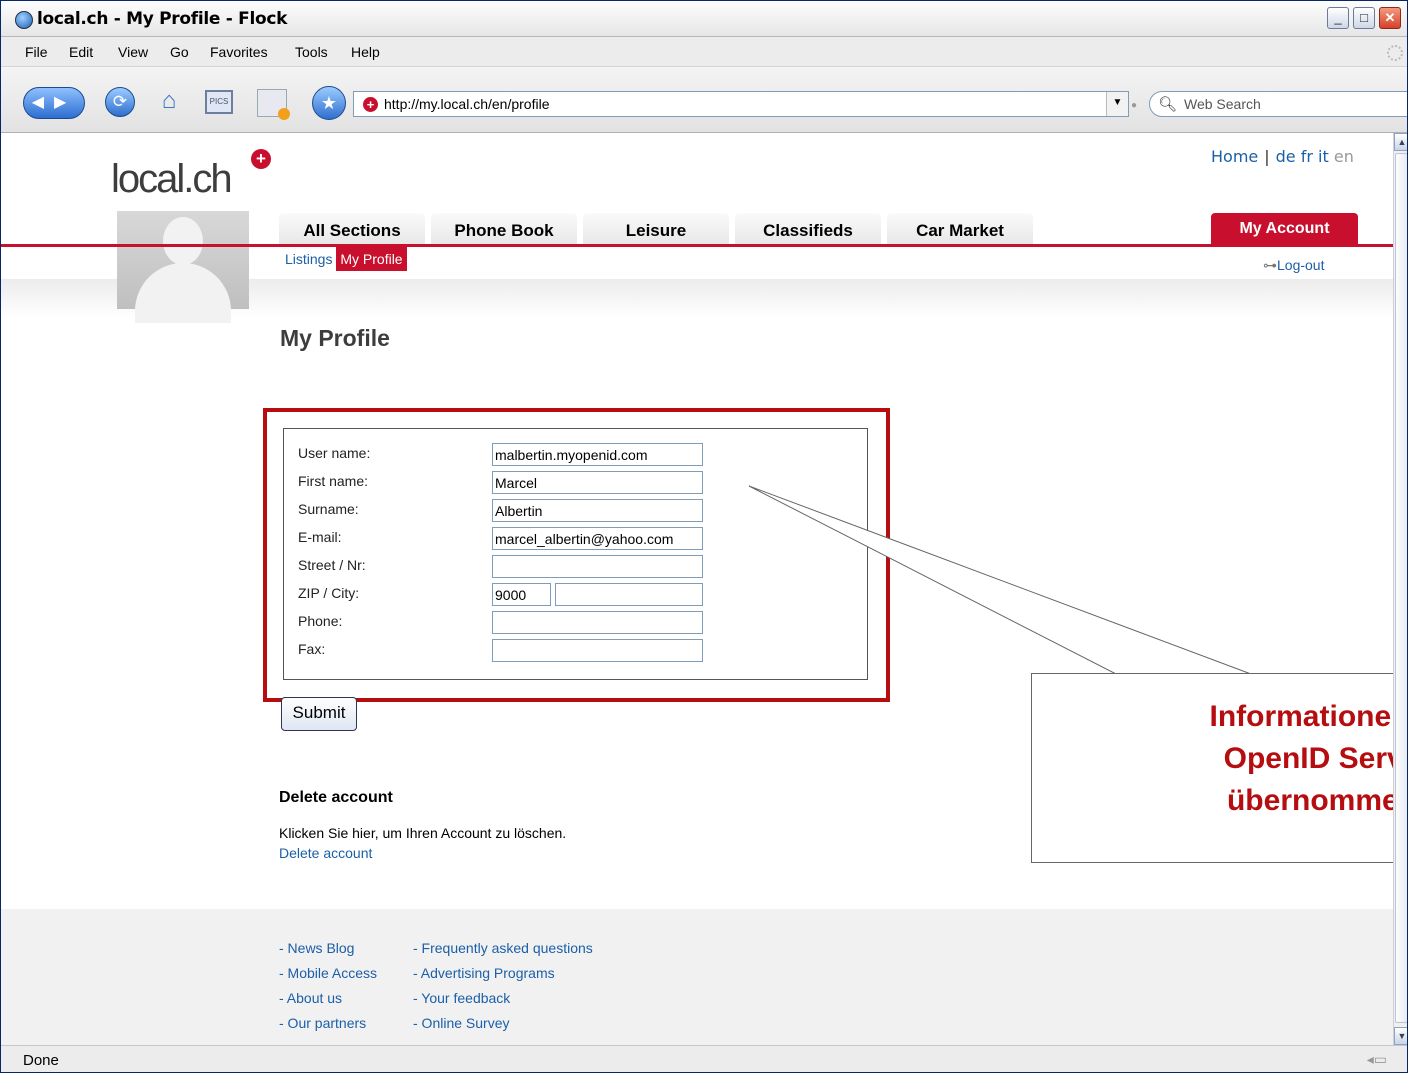  Describe the element at coordinates (629, 594) in the screenshot. I see `city-field` at that location.